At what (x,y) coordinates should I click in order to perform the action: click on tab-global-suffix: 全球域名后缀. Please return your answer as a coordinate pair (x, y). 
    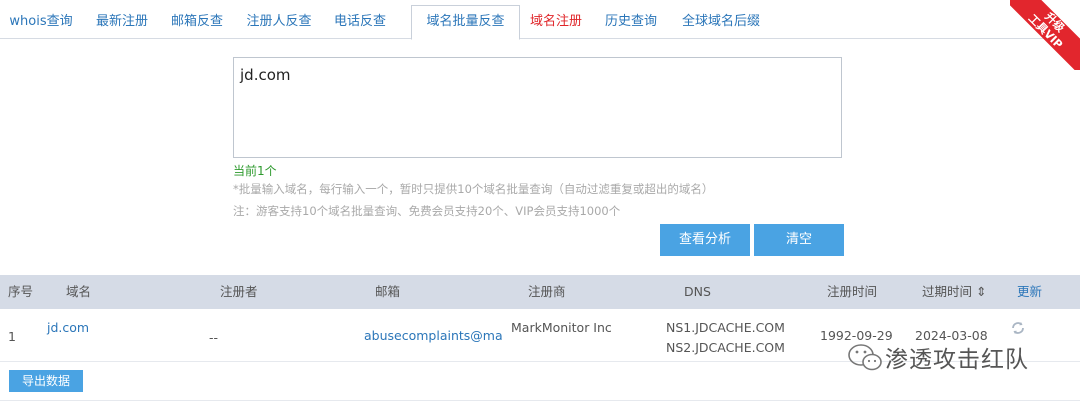
    Looking at the image, I should click on (721, 22).